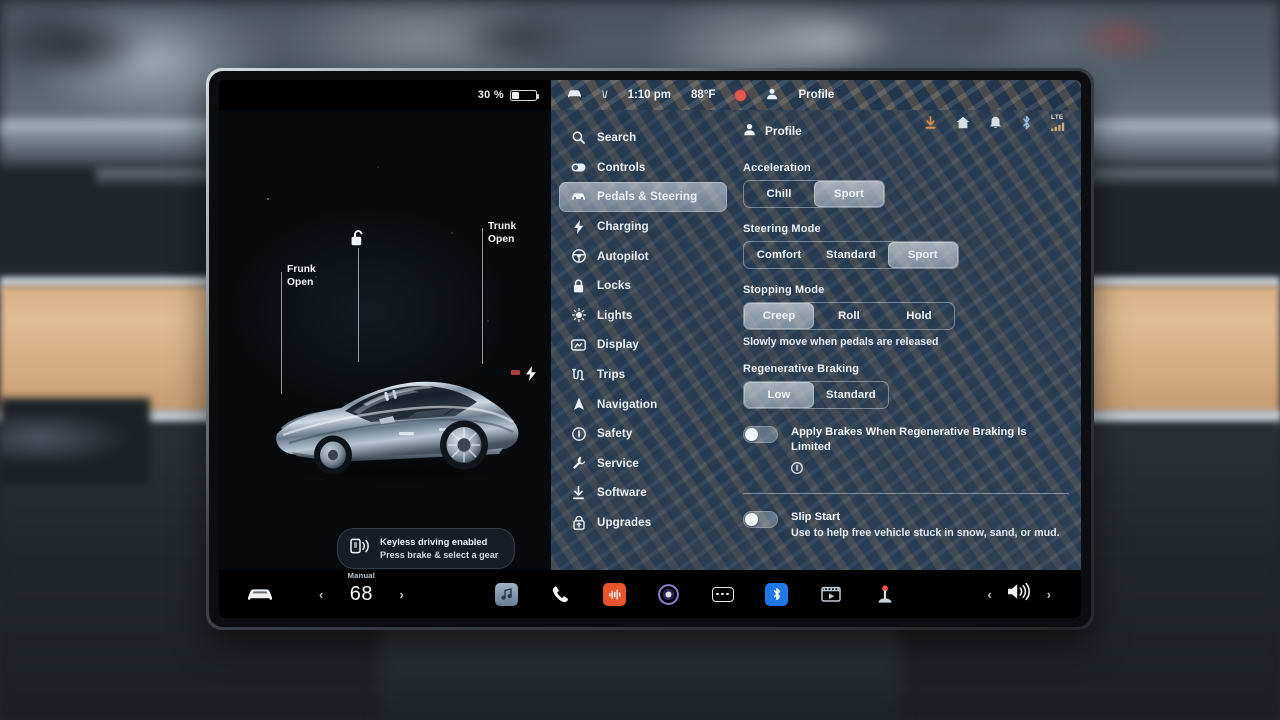 The image size is (1280, 720). I want to click on info-icon, so click(797, 470).